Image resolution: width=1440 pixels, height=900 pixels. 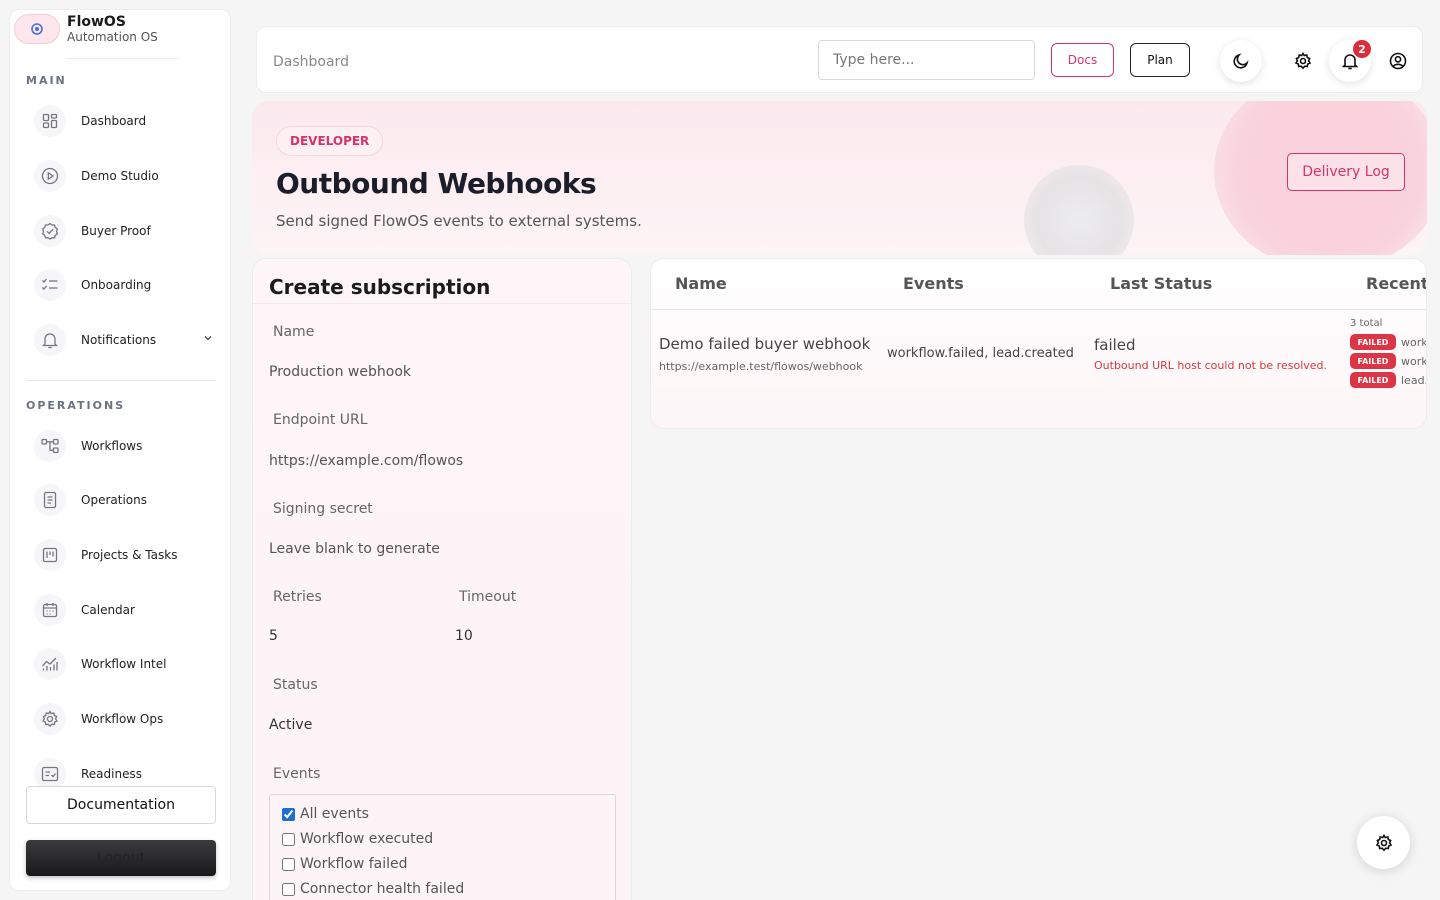 I want to click on event-option-label: All events, so click(x=334, y=814).